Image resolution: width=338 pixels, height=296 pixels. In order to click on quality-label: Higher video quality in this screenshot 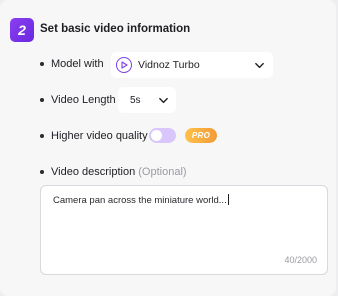, I will do `click(99, 136)`.